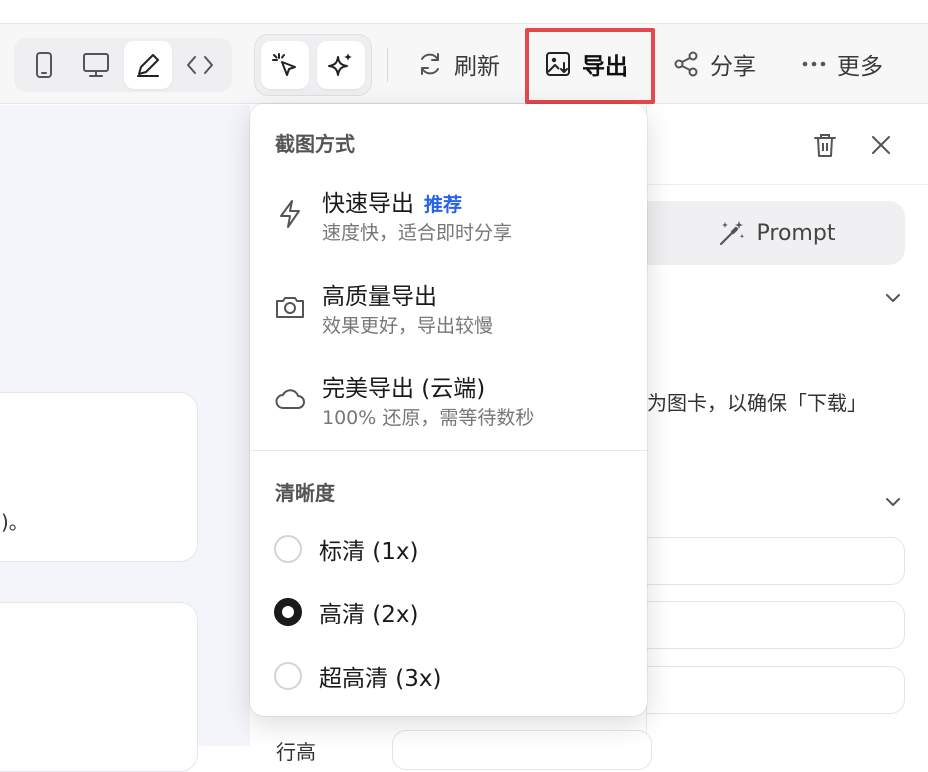 This screenshot has height=772, width=928. I want to click on edit-mode-button, so click(148, 65).